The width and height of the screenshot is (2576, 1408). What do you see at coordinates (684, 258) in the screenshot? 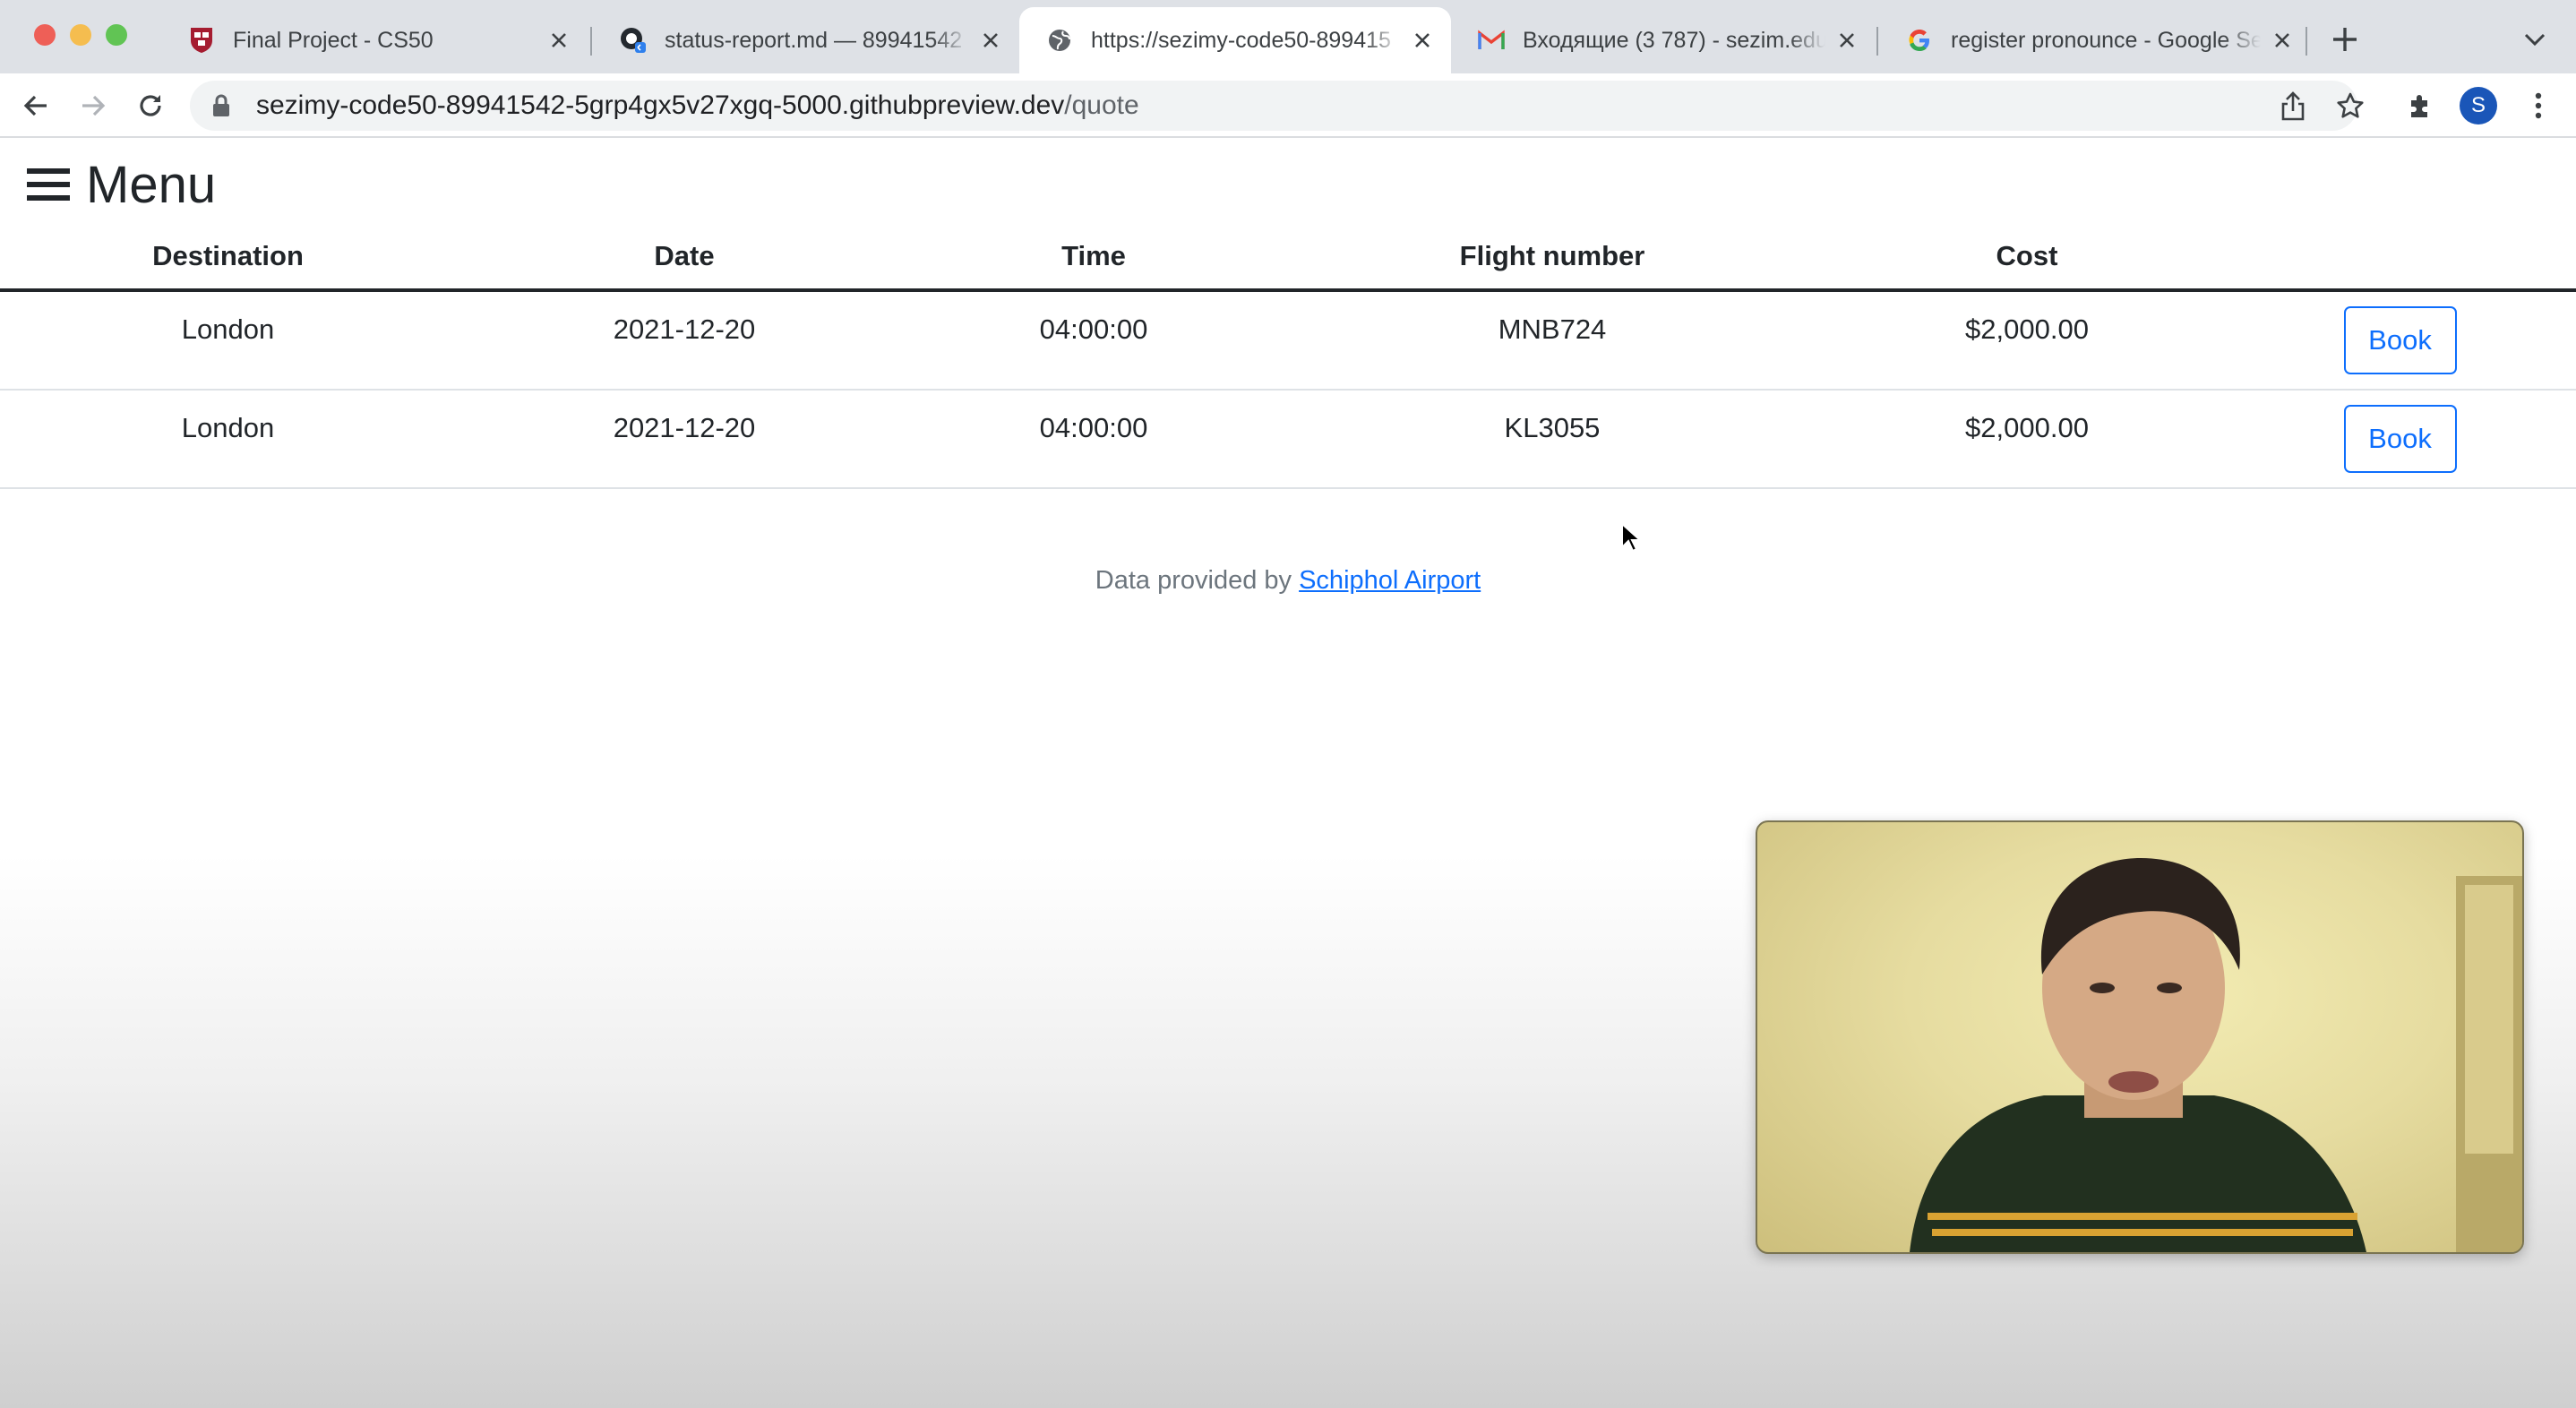
I see `column-header-date: Date` at bounding box center [684, 258].